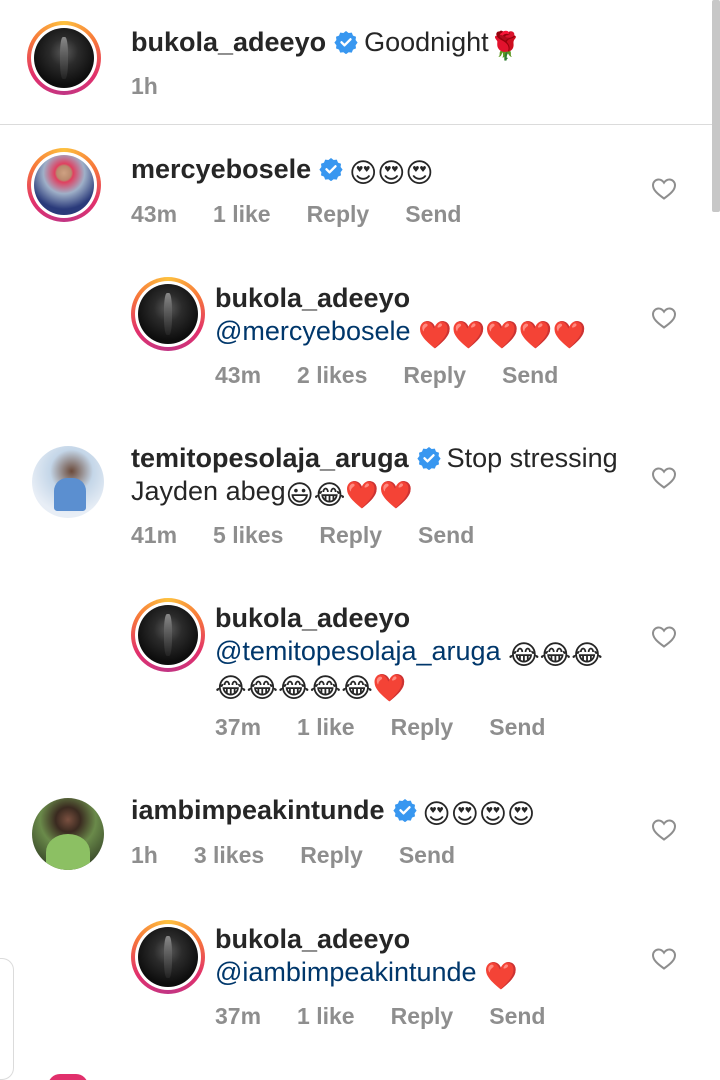 The image size is (720, 1080). Describe the element at coordinates (346, 972) in the screenshot. I see `mention-link: @iambimpeakintunde` at that location.